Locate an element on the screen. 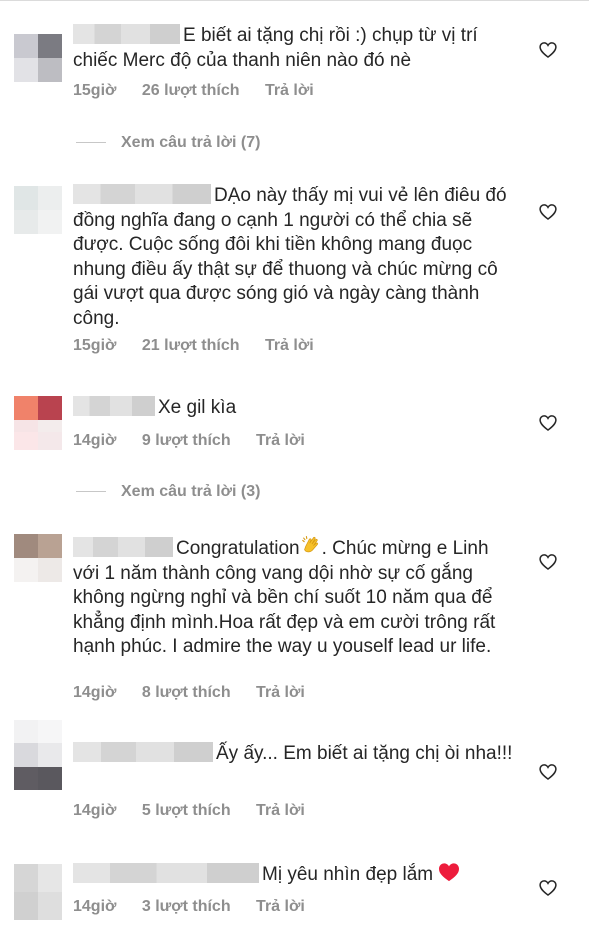  avatar-fade is located at coordinates (38, 450).